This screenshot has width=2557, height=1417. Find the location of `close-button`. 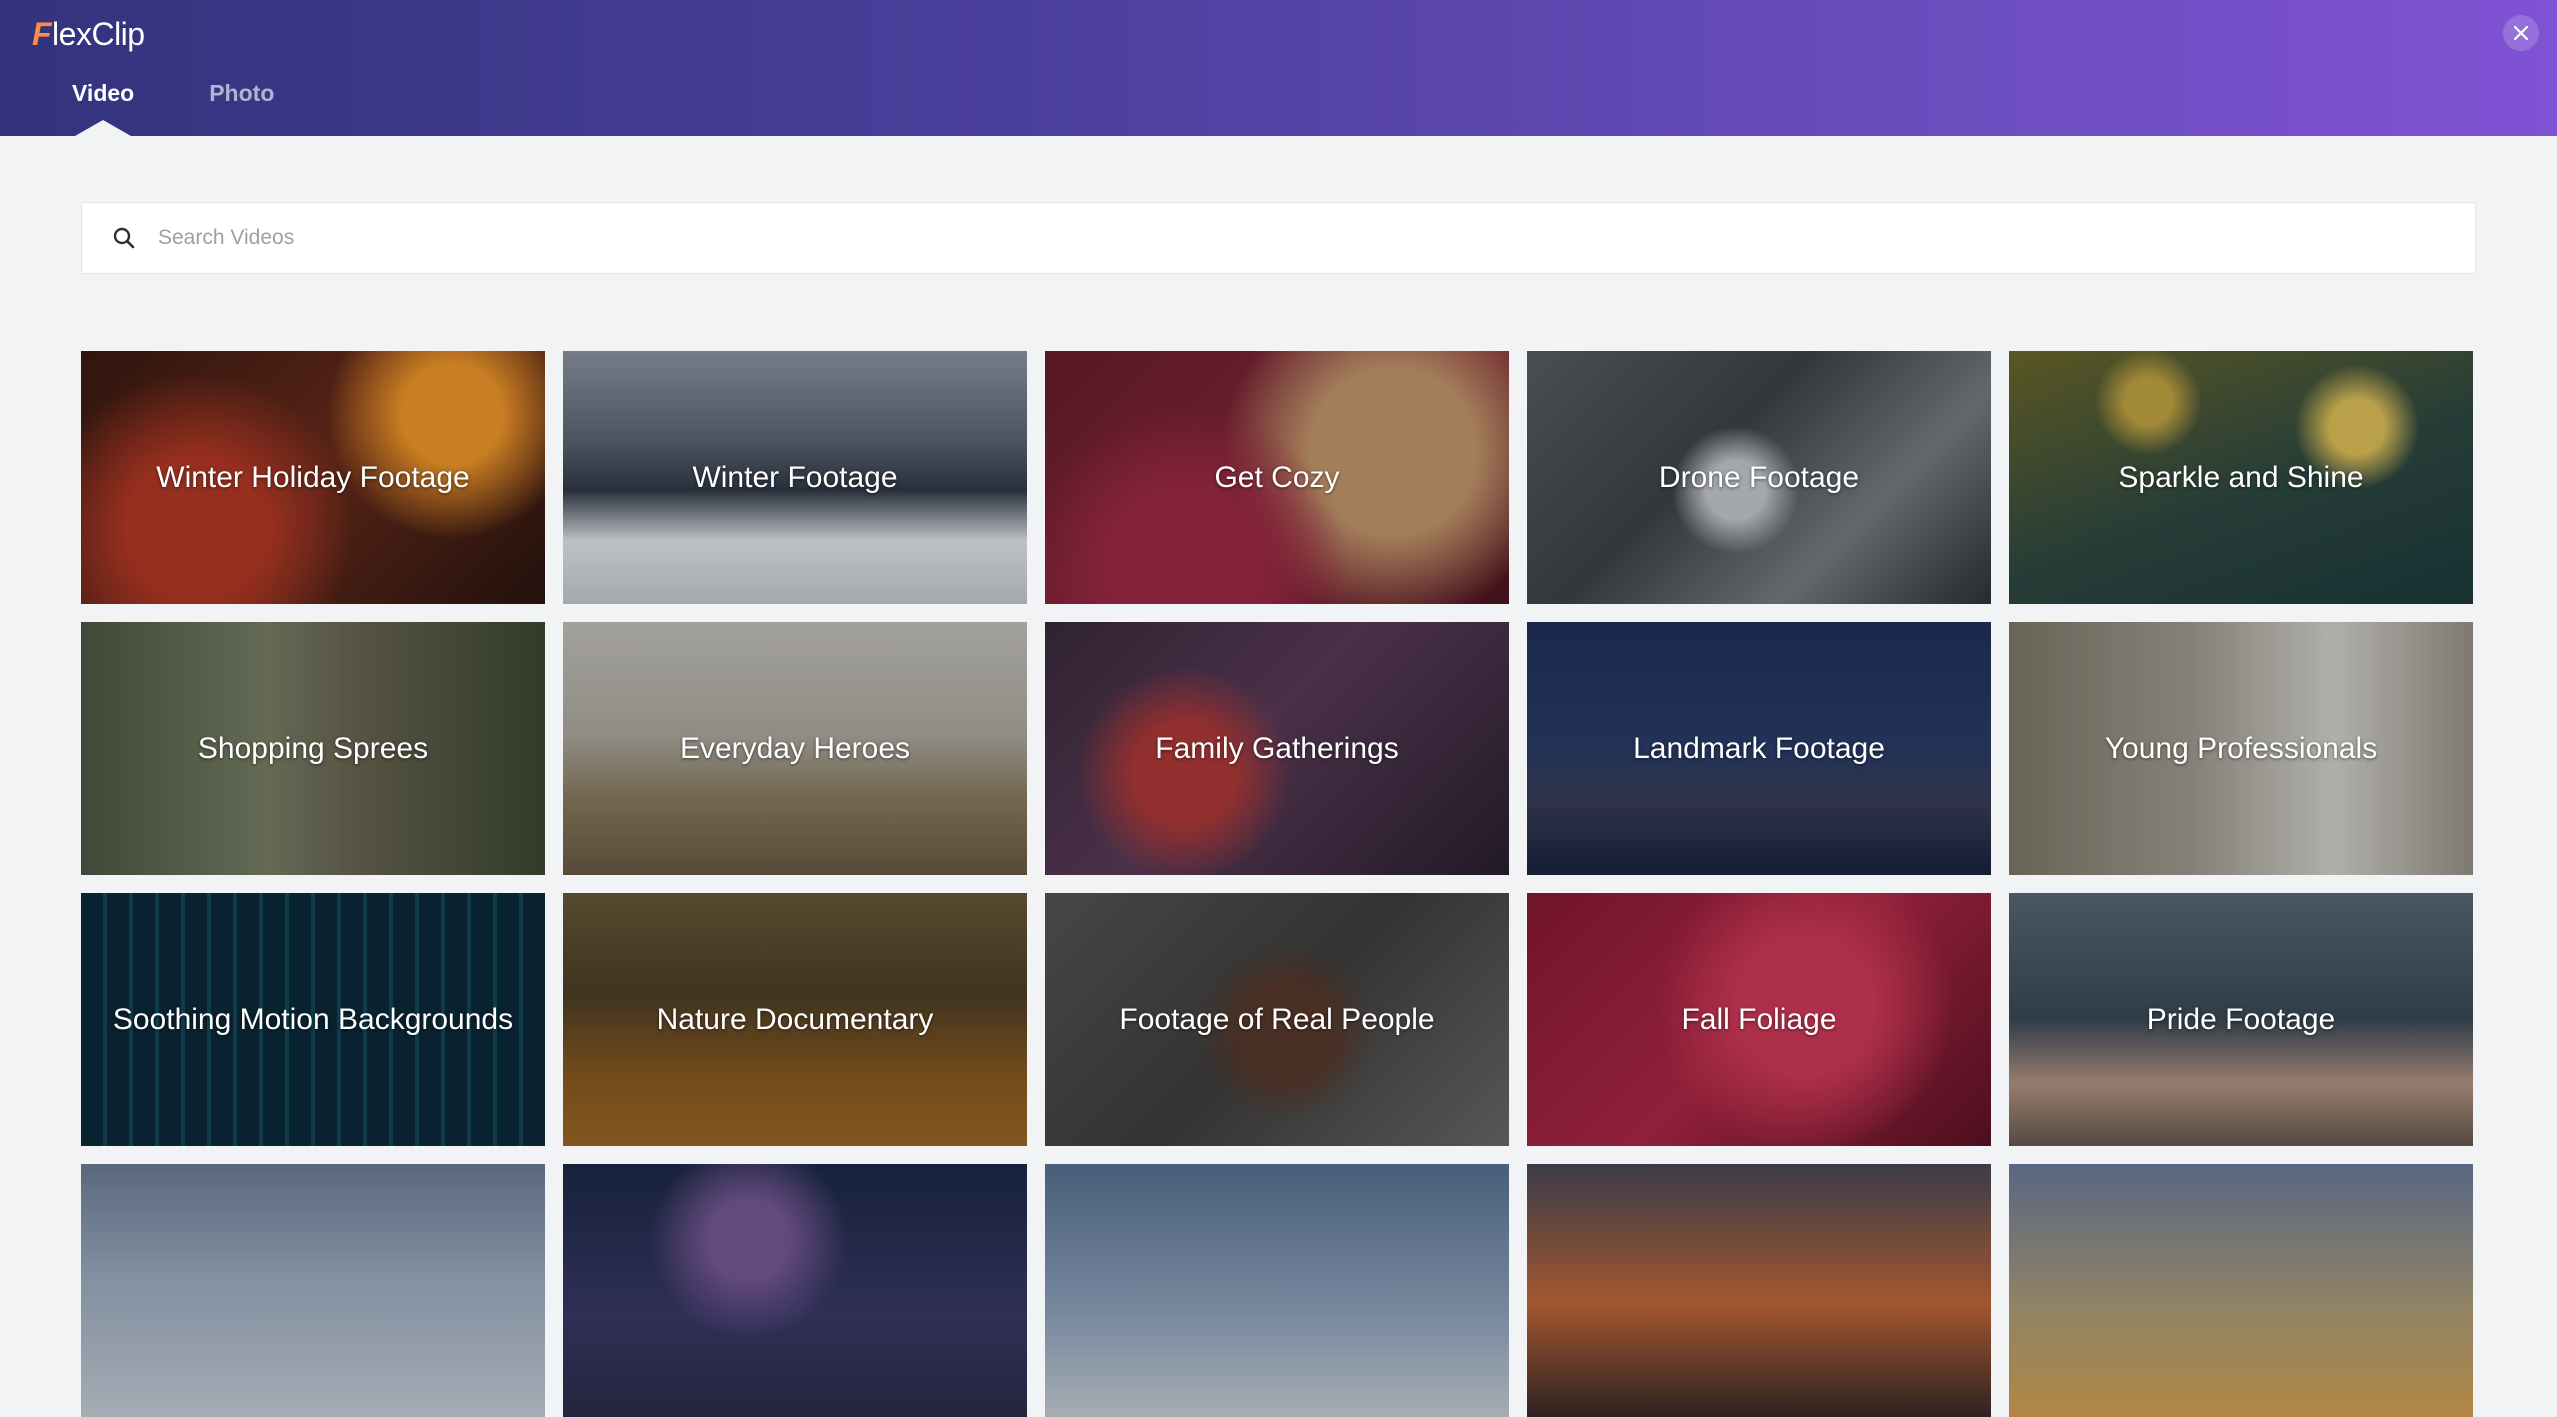

close-button is located at coordinates (2521, 33).